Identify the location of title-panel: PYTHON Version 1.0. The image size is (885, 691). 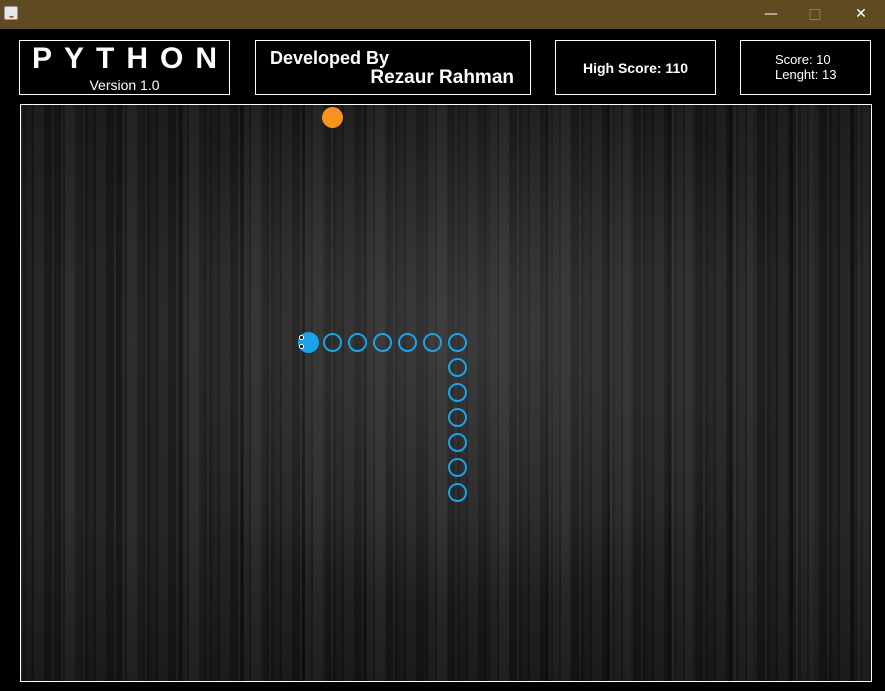
(124, 67).